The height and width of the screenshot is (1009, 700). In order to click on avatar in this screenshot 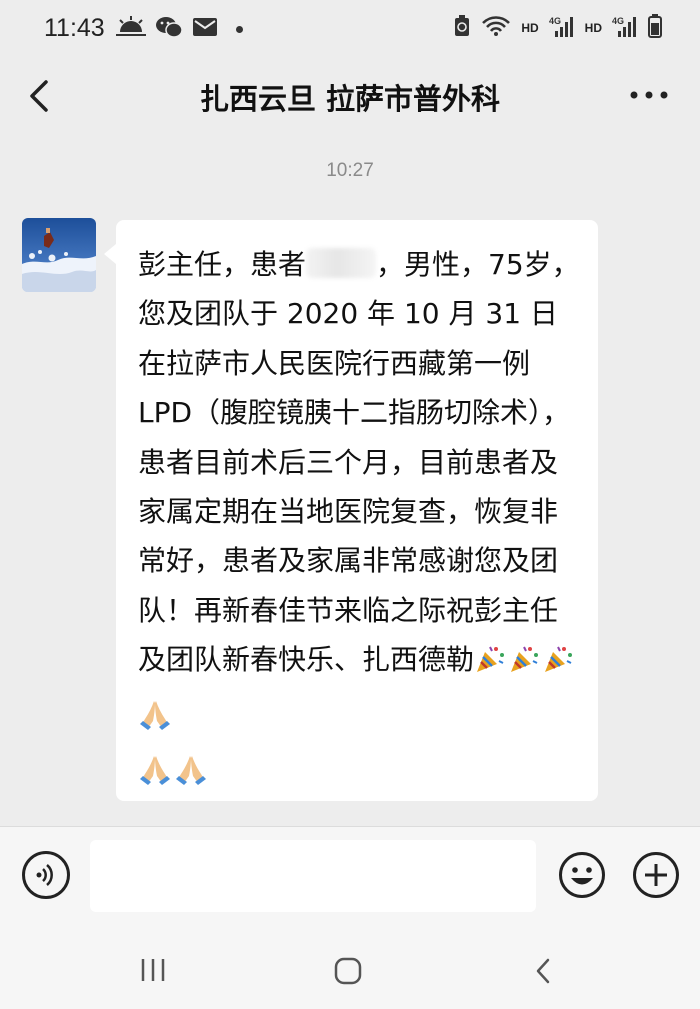, I will do `click(59, 255)`.